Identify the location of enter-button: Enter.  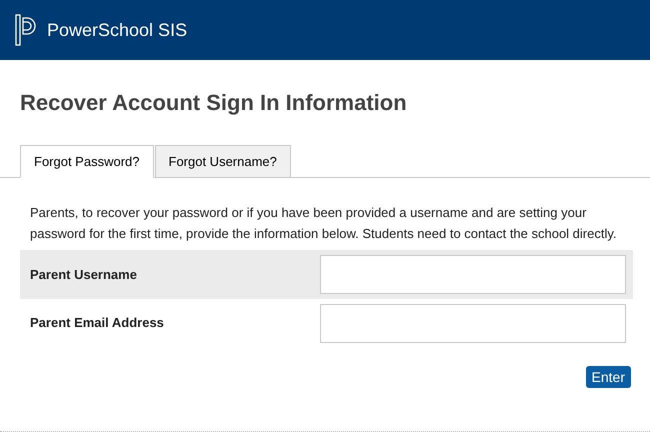
(608, 377).